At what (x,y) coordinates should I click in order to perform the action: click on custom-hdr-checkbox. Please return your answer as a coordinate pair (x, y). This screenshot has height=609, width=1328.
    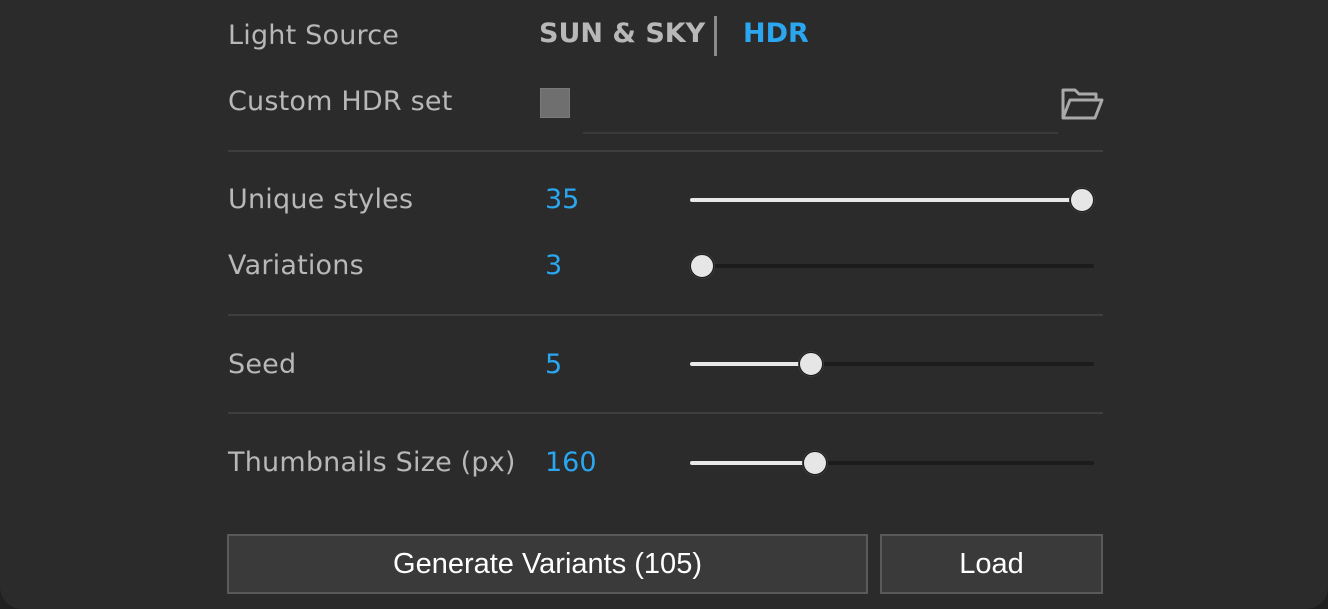
    Looking at the image, I should click on (555, 103).